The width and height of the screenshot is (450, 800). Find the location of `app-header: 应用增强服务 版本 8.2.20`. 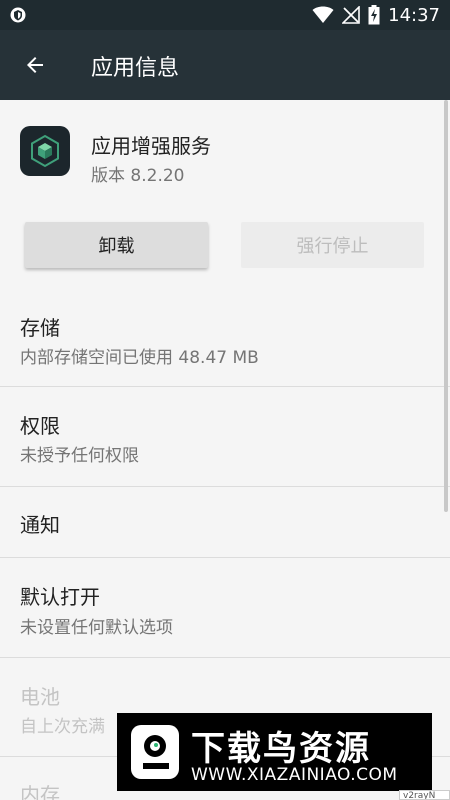

app-header: 应用增强服务 版本 8.2.20 is located at coordinates (225, 155).